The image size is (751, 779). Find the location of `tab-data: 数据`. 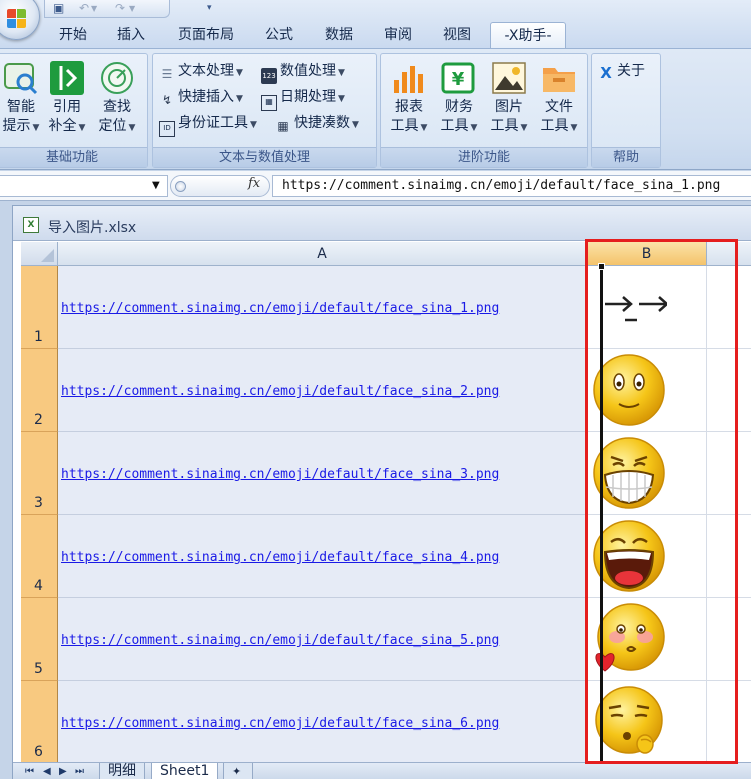

tab-data: 数据 is located at coordinates (339, 35).